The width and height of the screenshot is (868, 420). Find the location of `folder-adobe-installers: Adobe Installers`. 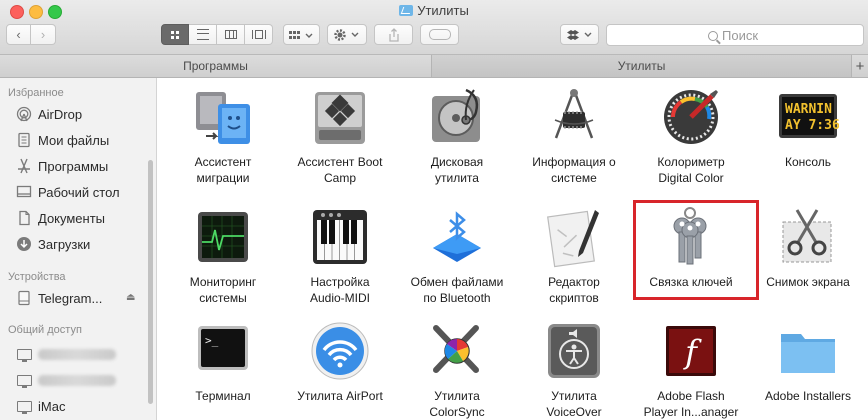

folder-adobe-installers: Adobe Installers is located at coordinates (808, 362).